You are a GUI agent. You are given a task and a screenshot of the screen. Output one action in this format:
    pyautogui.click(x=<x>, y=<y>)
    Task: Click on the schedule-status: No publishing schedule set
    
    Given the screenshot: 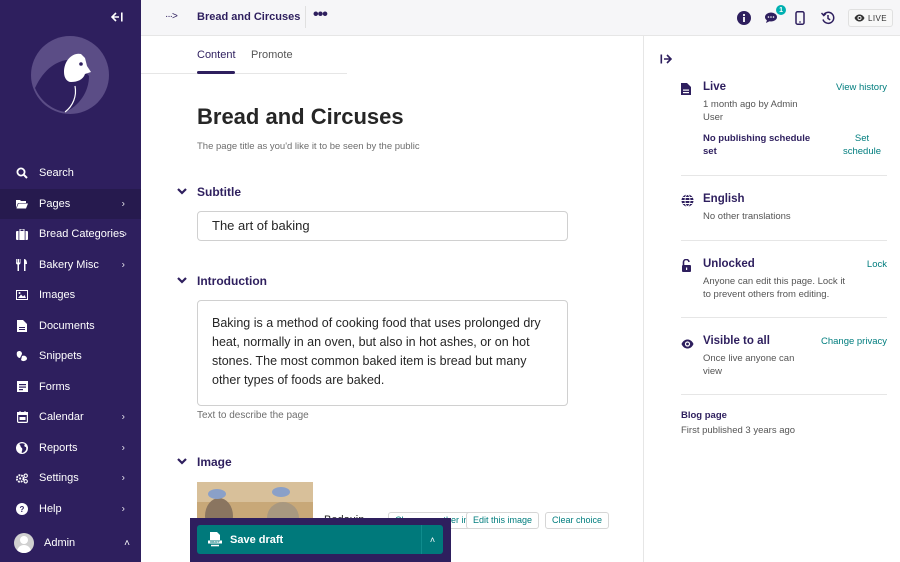 What is the action you would take?
    pyautogui.click(x=757, y=145)
    